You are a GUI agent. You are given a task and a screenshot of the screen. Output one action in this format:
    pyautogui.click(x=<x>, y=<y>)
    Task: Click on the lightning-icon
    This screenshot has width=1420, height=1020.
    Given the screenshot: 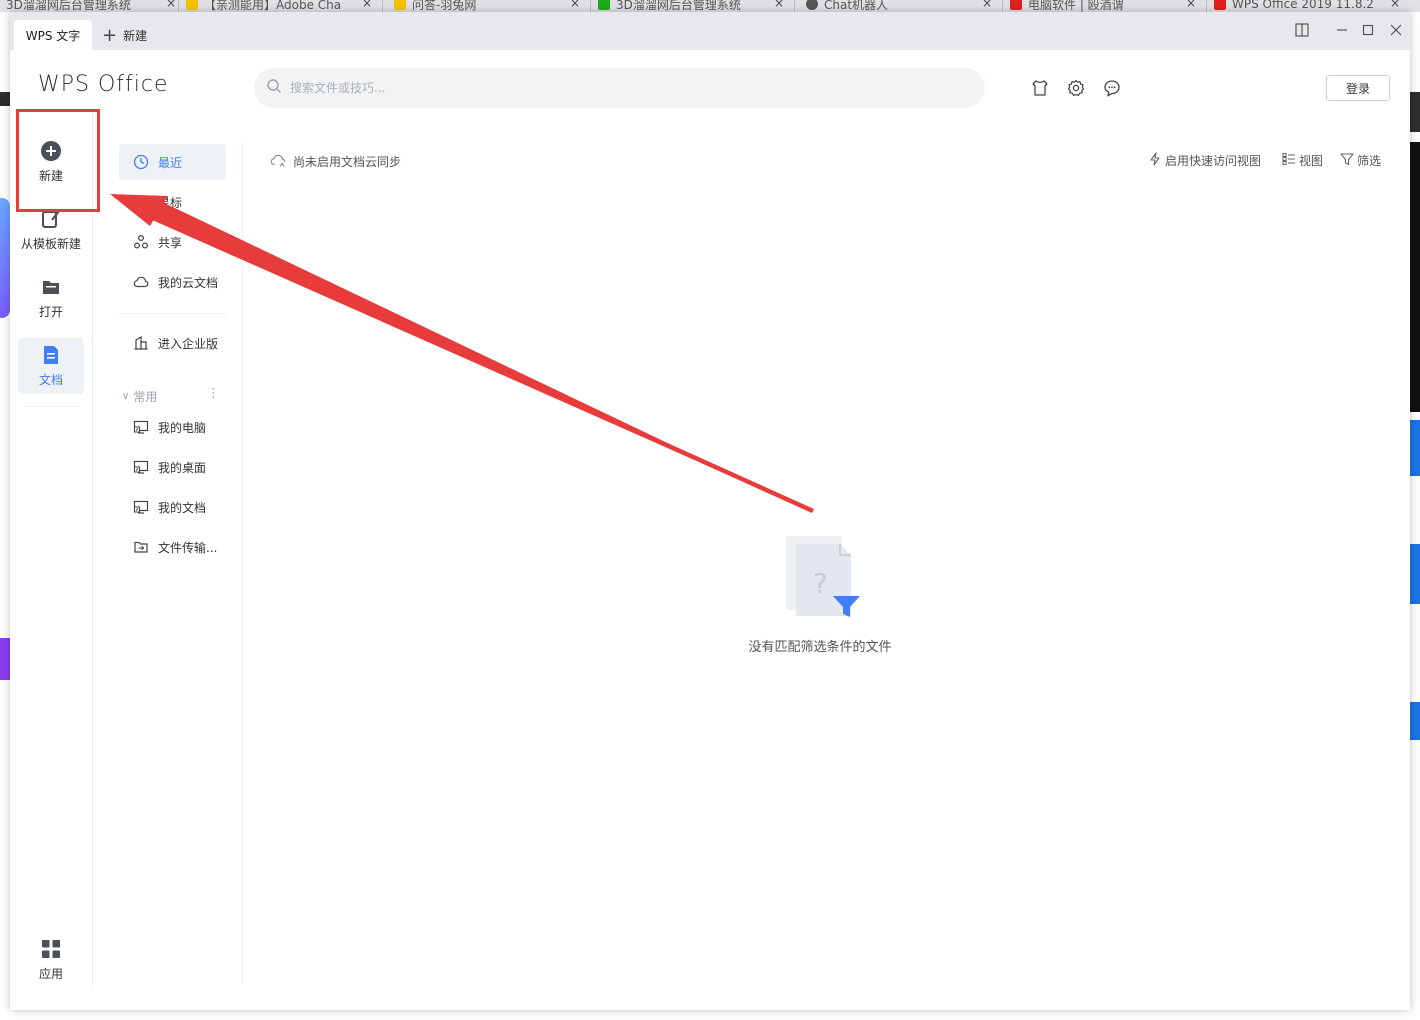 What is the action you would take?
    pyautogui.click(x=1155, y=160)
    